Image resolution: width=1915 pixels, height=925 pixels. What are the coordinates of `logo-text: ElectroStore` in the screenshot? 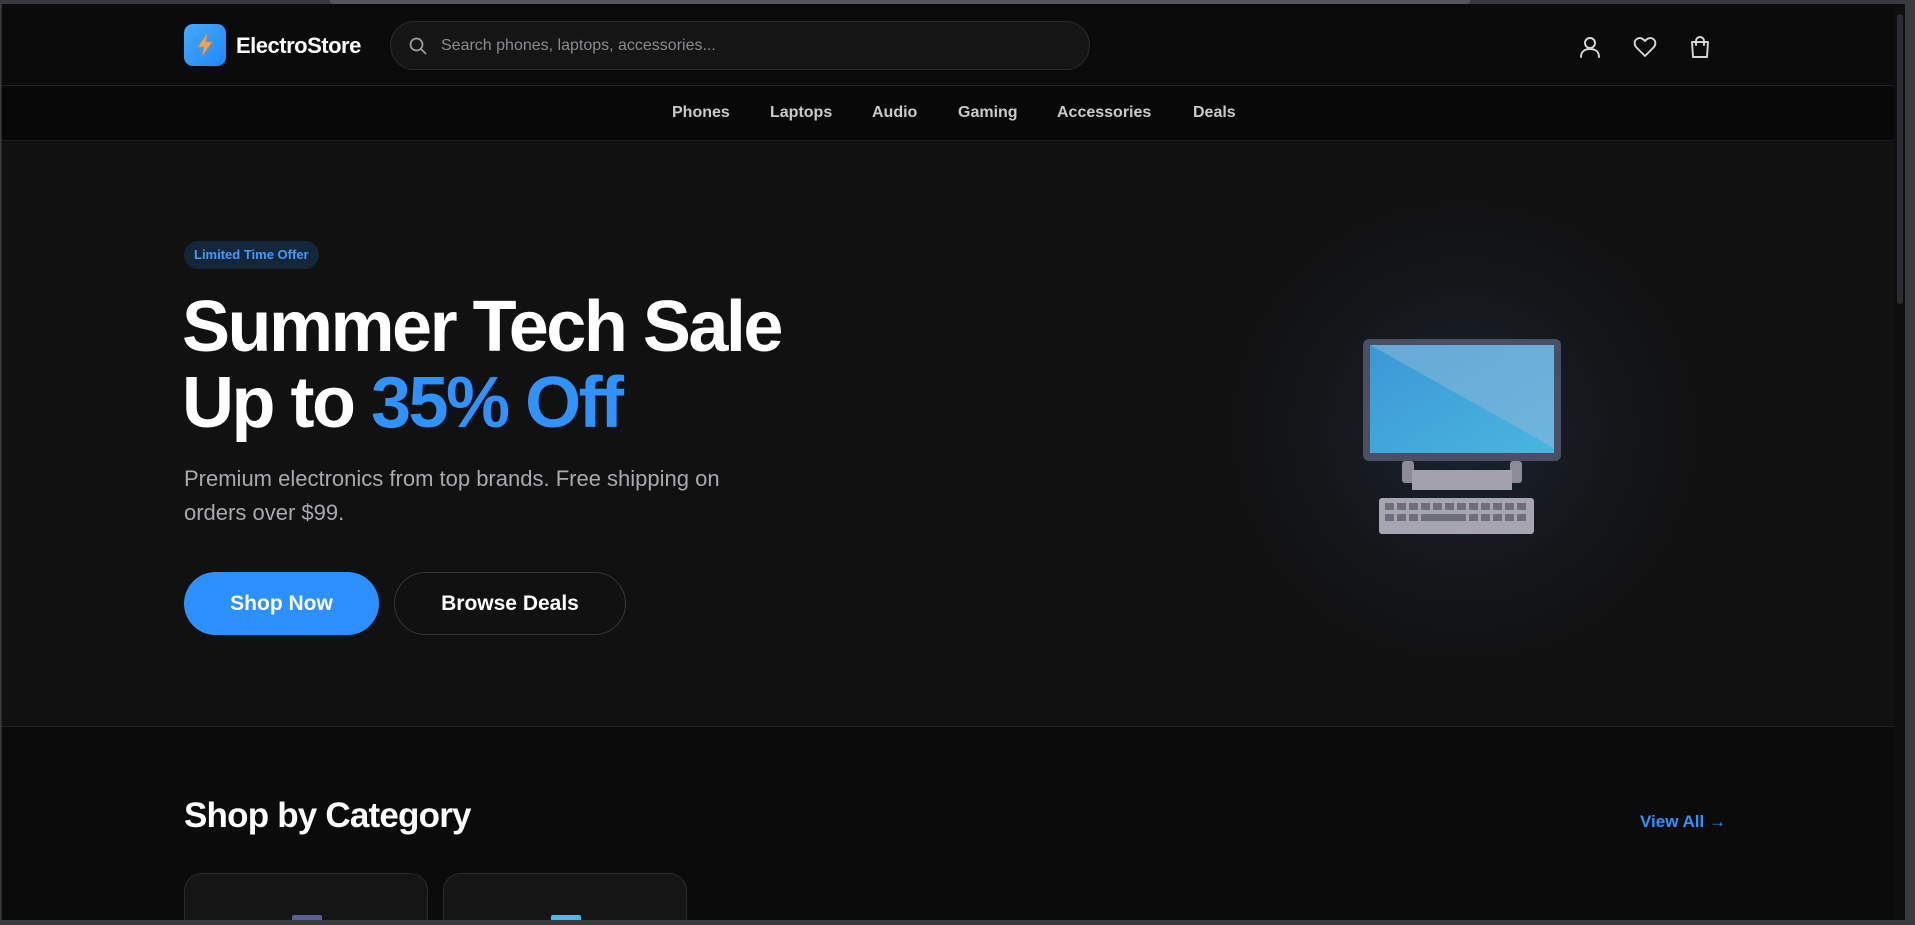 It's located at (298, 46).